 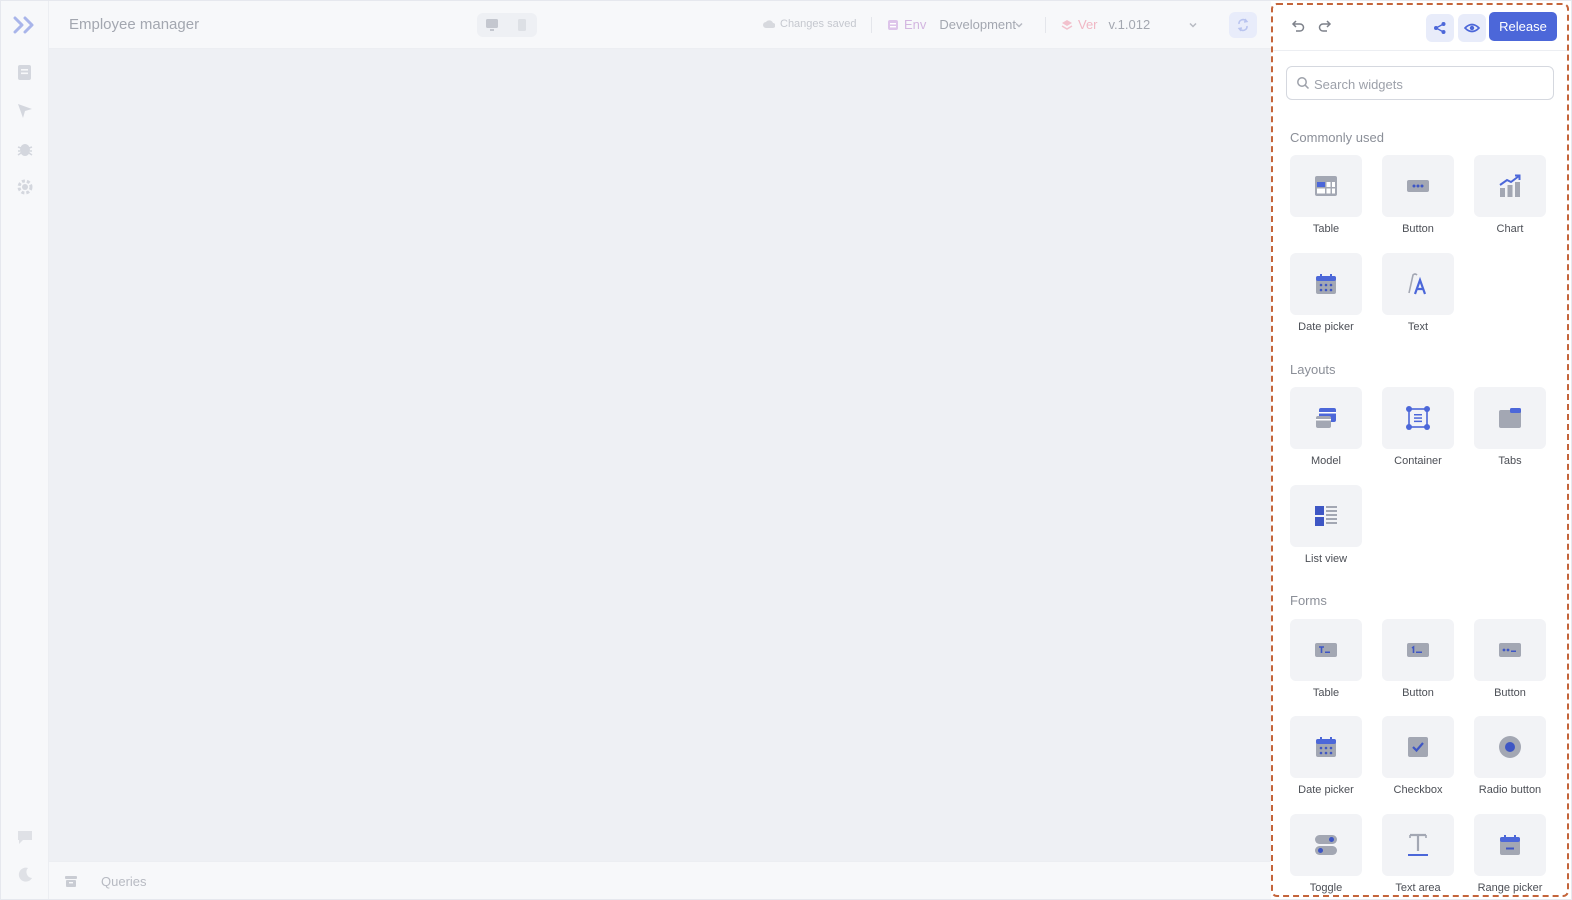 I want to click on sync-icon, so click(x=1243, y=25).